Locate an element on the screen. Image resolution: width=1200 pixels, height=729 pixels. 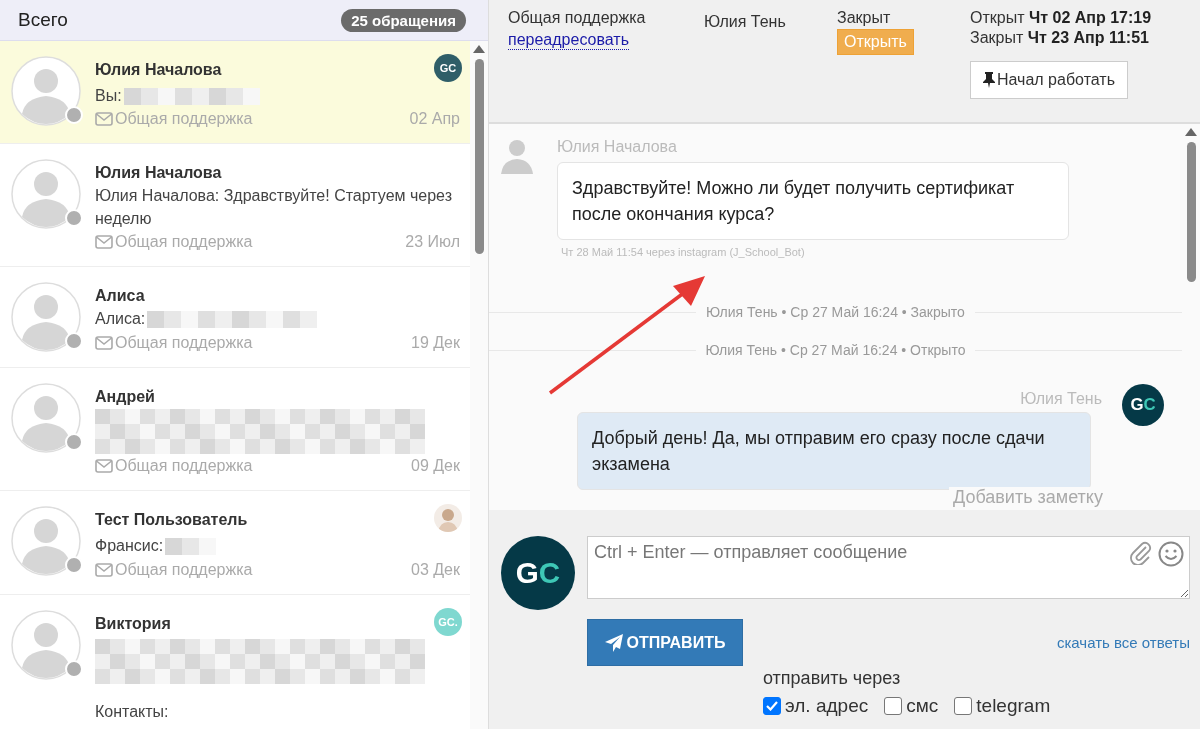
send-icon is located at coordinates (613, 642).